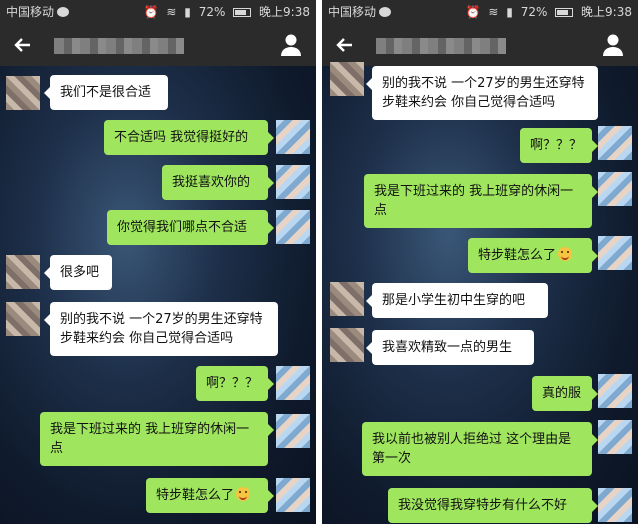 The width and height of the screenshot is (640, 524). I want to click on message-bubble: 你觉得我们哪点不合适, so click(190, 227).